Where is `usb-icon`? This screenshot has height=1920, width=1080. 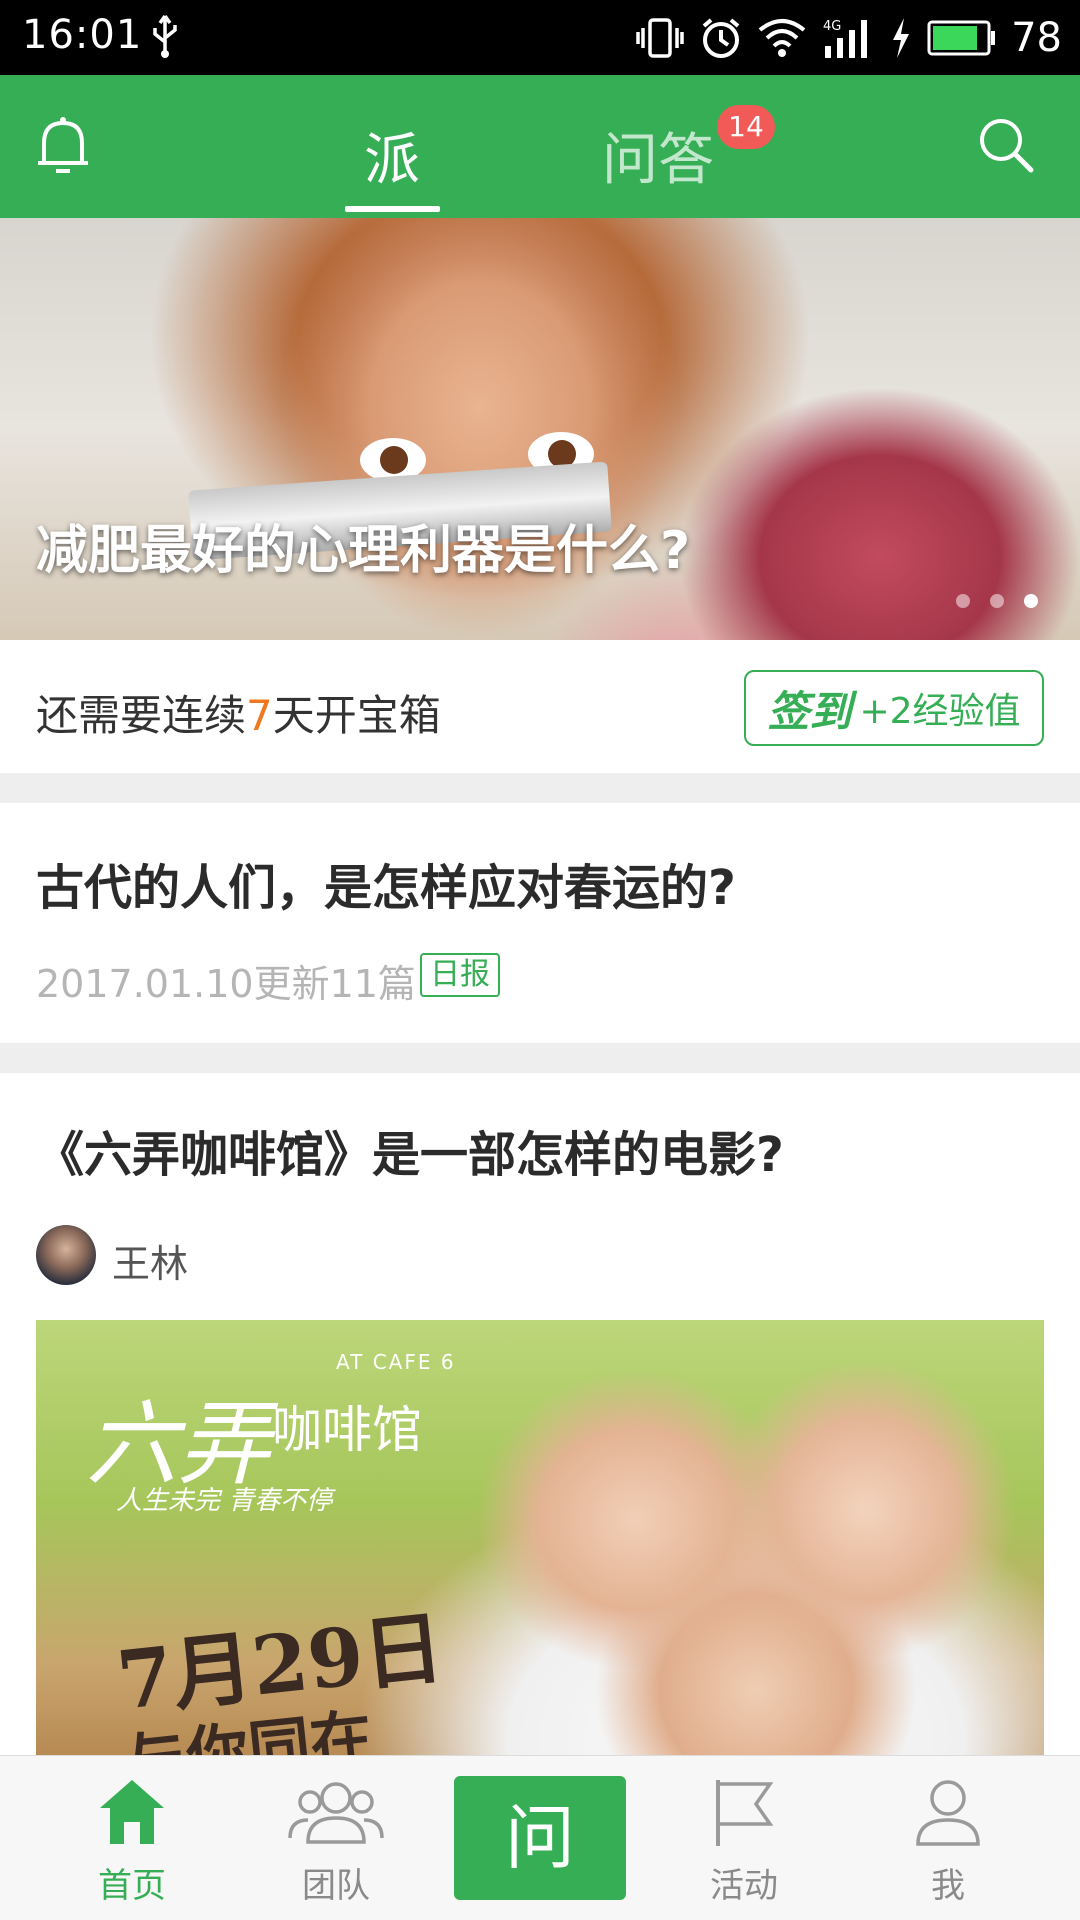 usb-icon is located at coordinates (165, 36).